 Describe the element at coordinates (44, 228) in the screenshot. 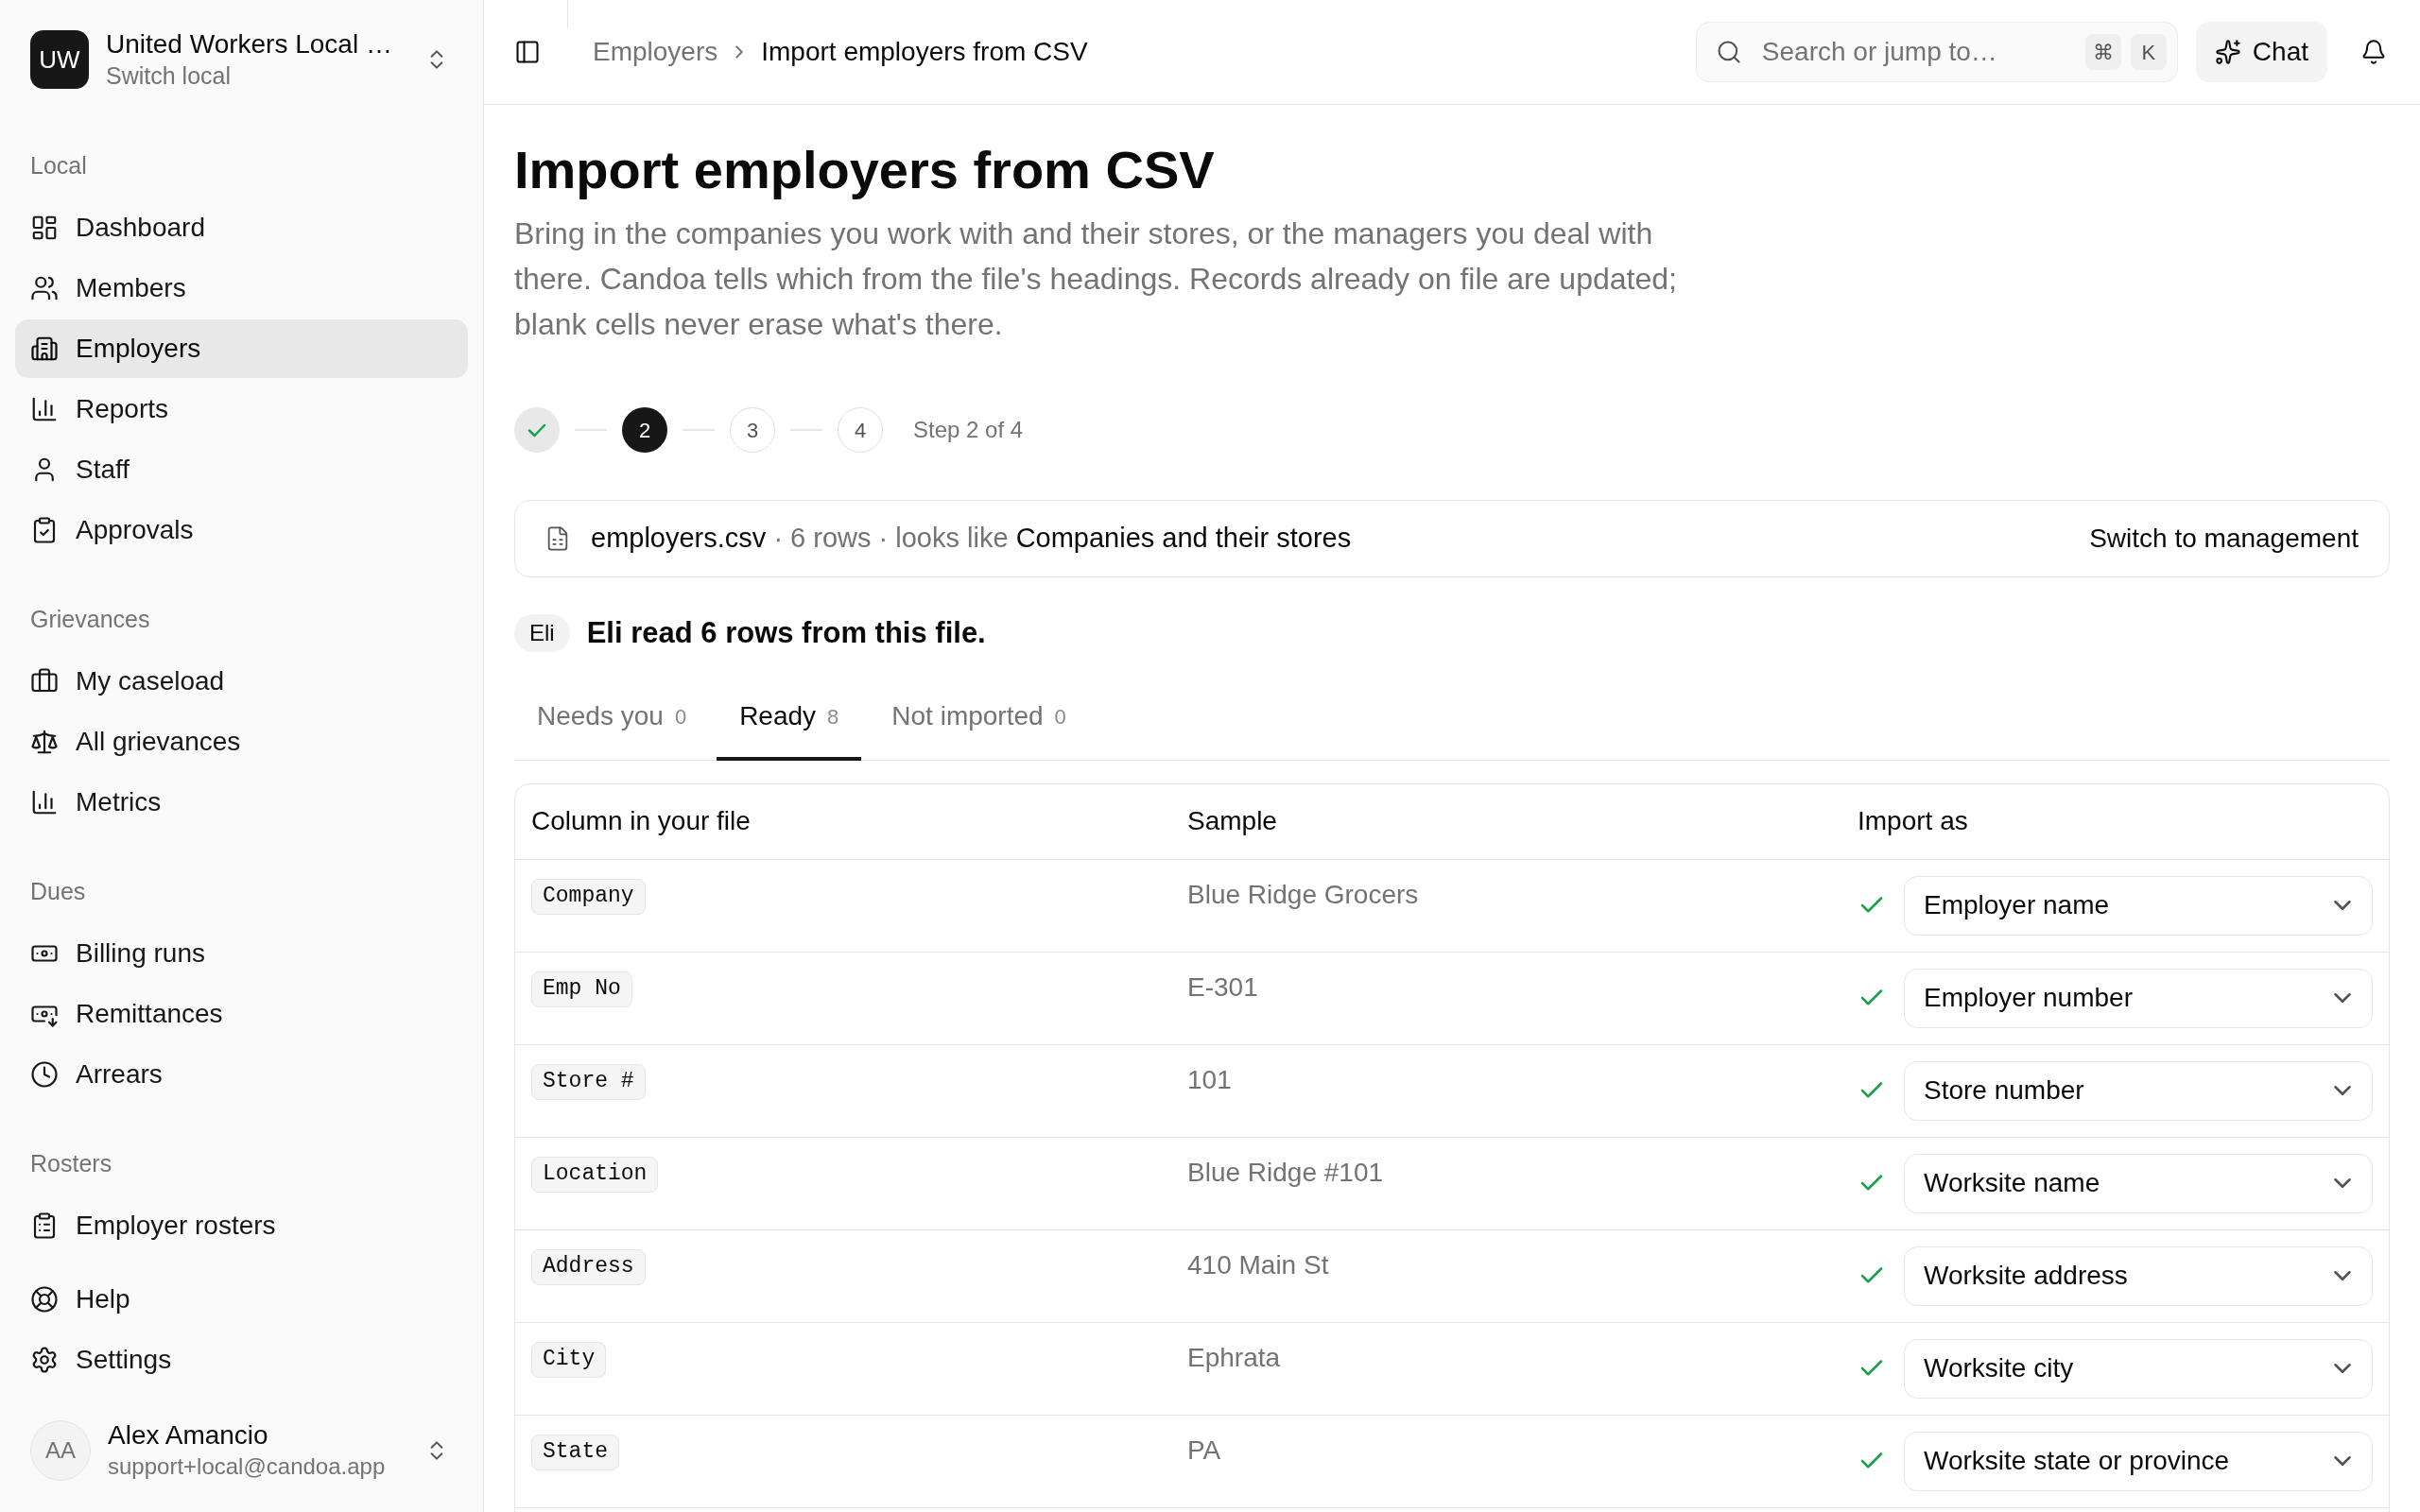

I see `grid-icon` at that location.